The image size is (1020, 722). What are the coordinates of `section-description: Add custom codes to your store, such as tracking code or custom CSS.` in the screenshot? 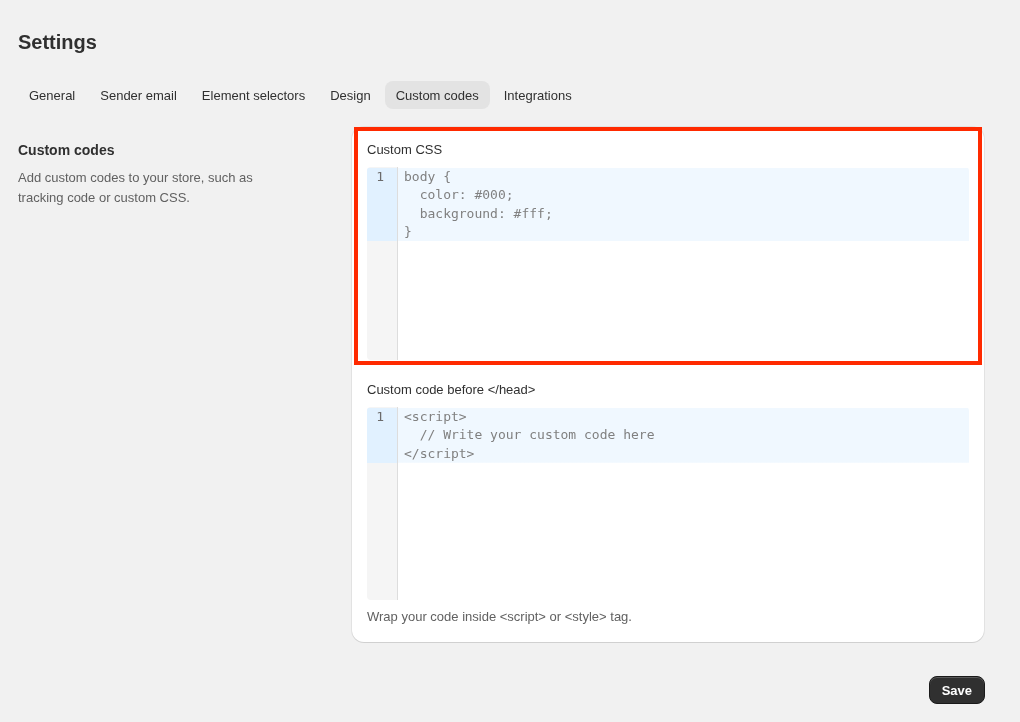 It's located at (136, 188).